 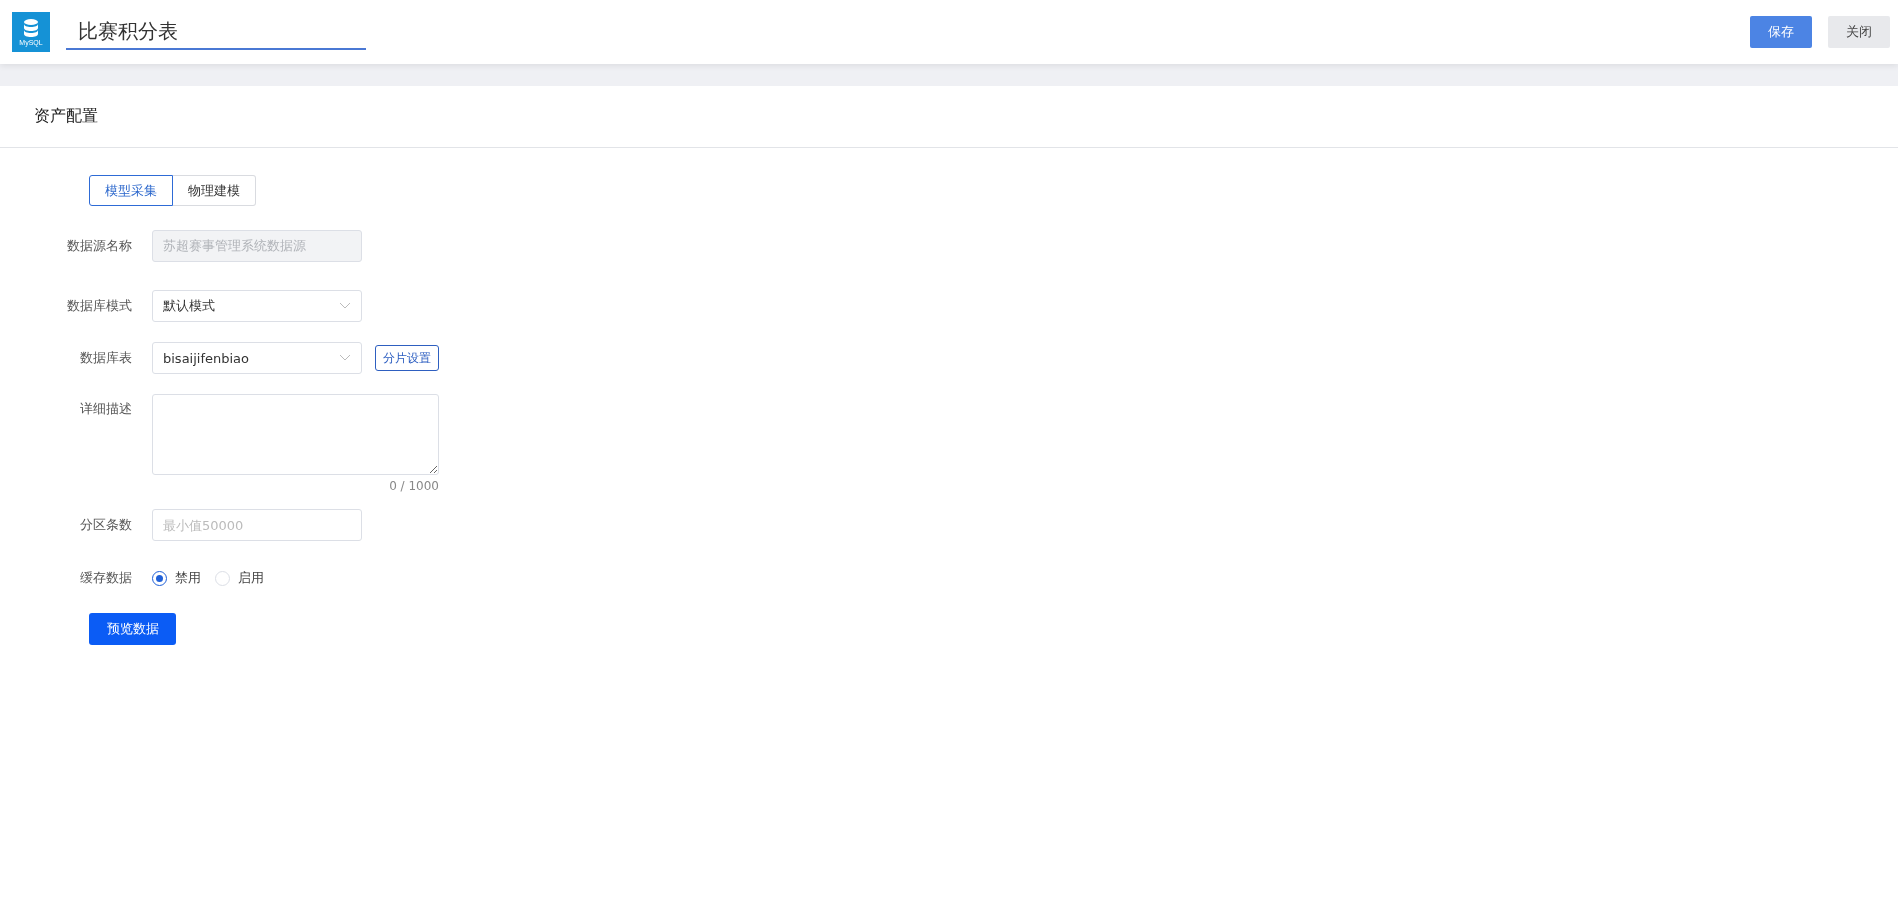 What do you see at coordinates (295, 434) in the screenshot?
I see `description-field` at bounding box center [295, 434].